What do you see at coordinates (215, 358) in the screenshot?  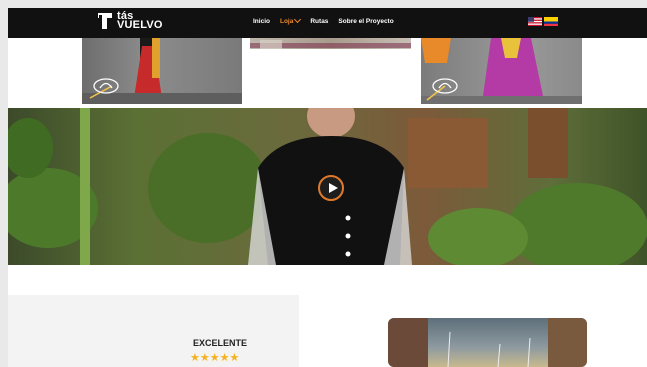 I see `rating-stars: ★★★★★` at bounding box center [215, 358].